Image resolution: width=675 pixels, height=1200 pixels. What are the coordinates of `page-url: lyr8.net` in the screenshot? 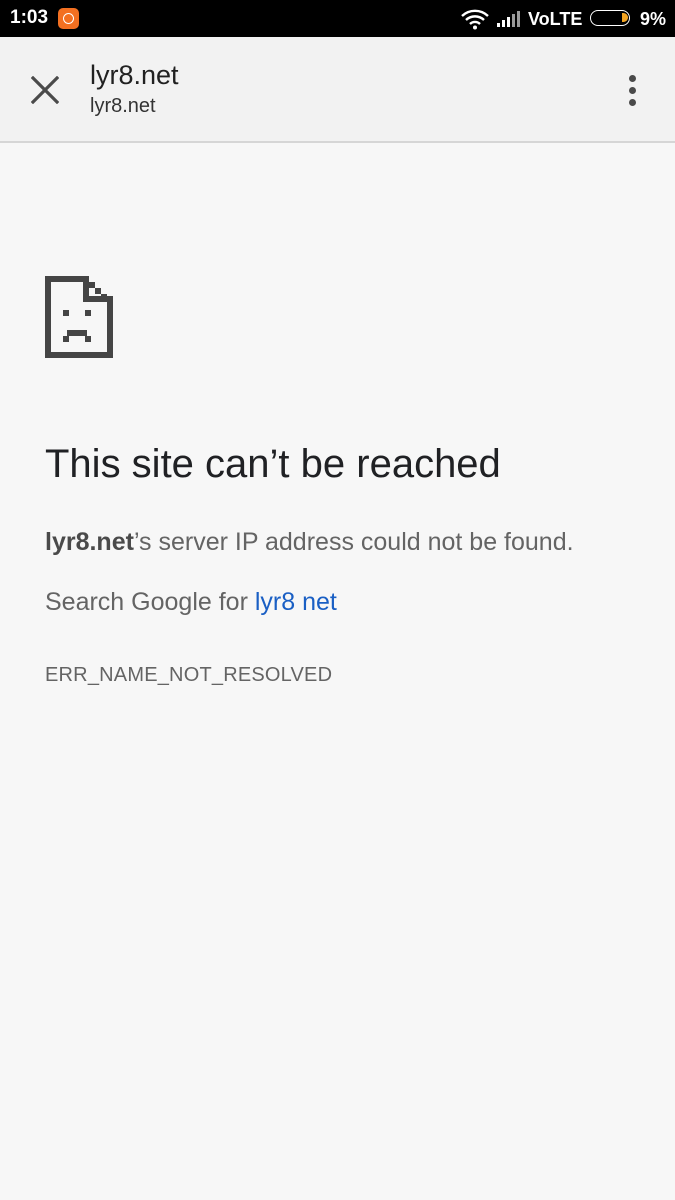 It's located at (123, 106).